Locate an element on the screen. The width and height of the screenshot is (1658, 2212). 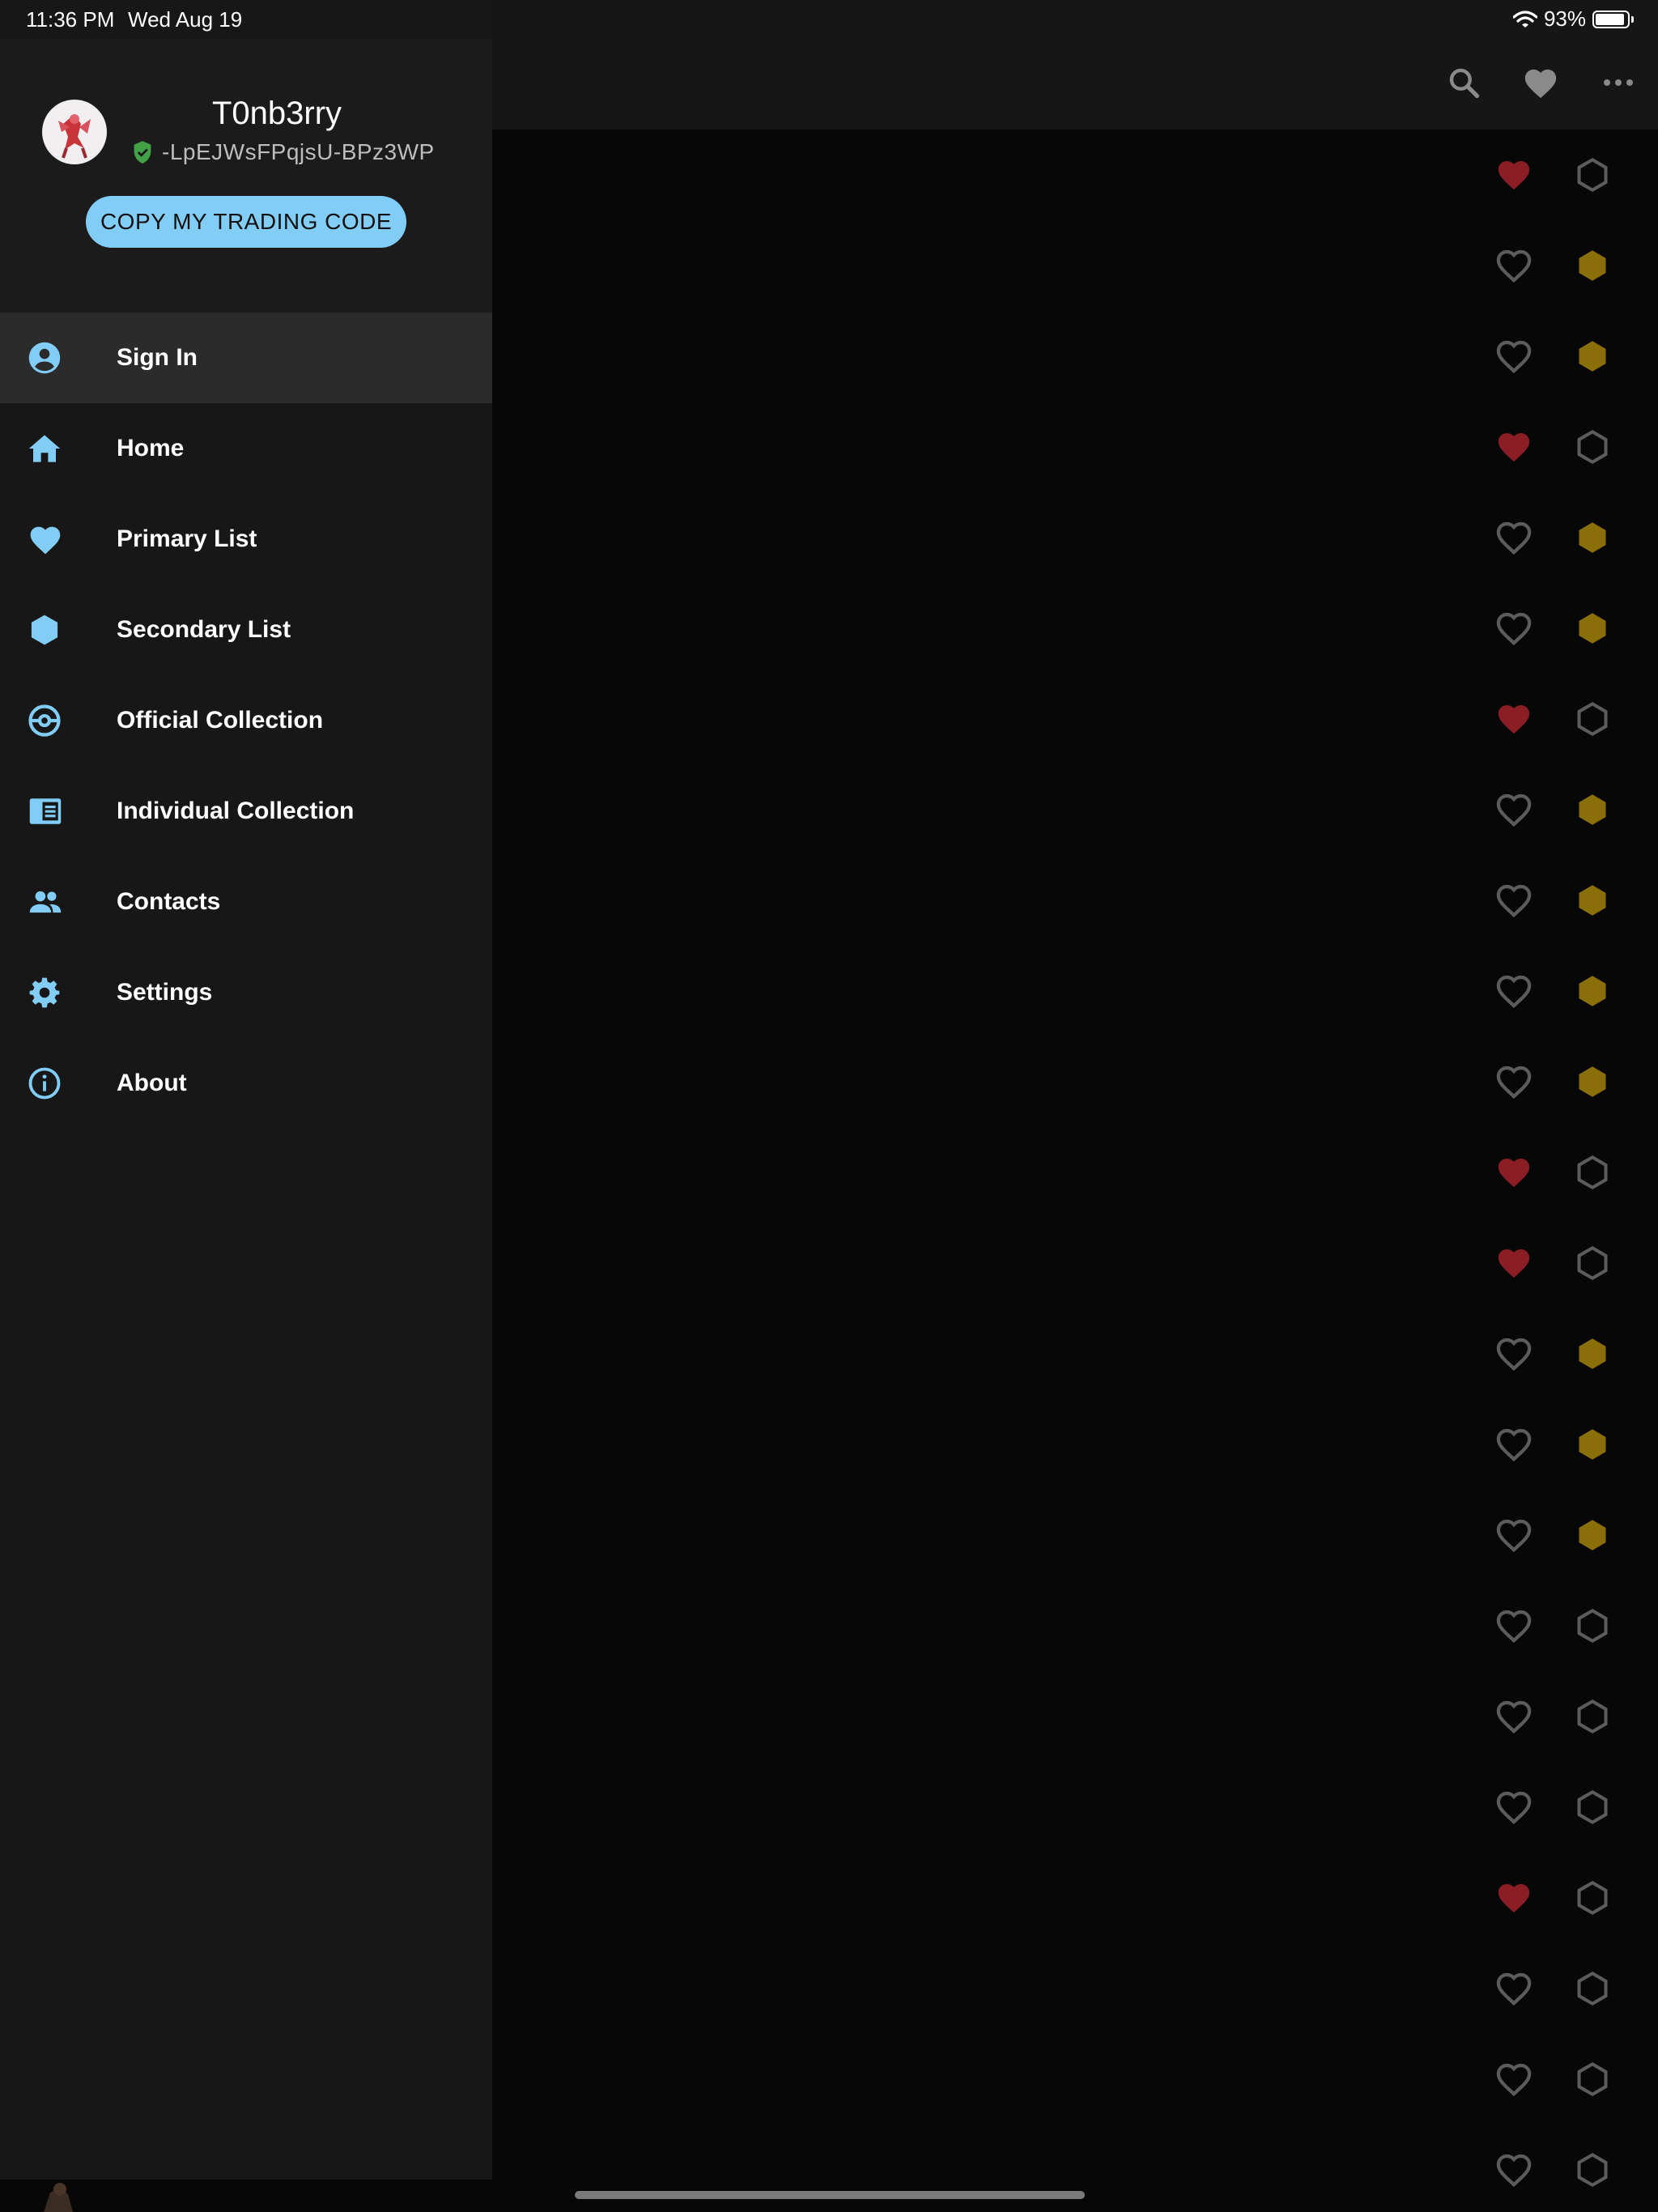
wifi-icon is located at coordinates (1524, 19).